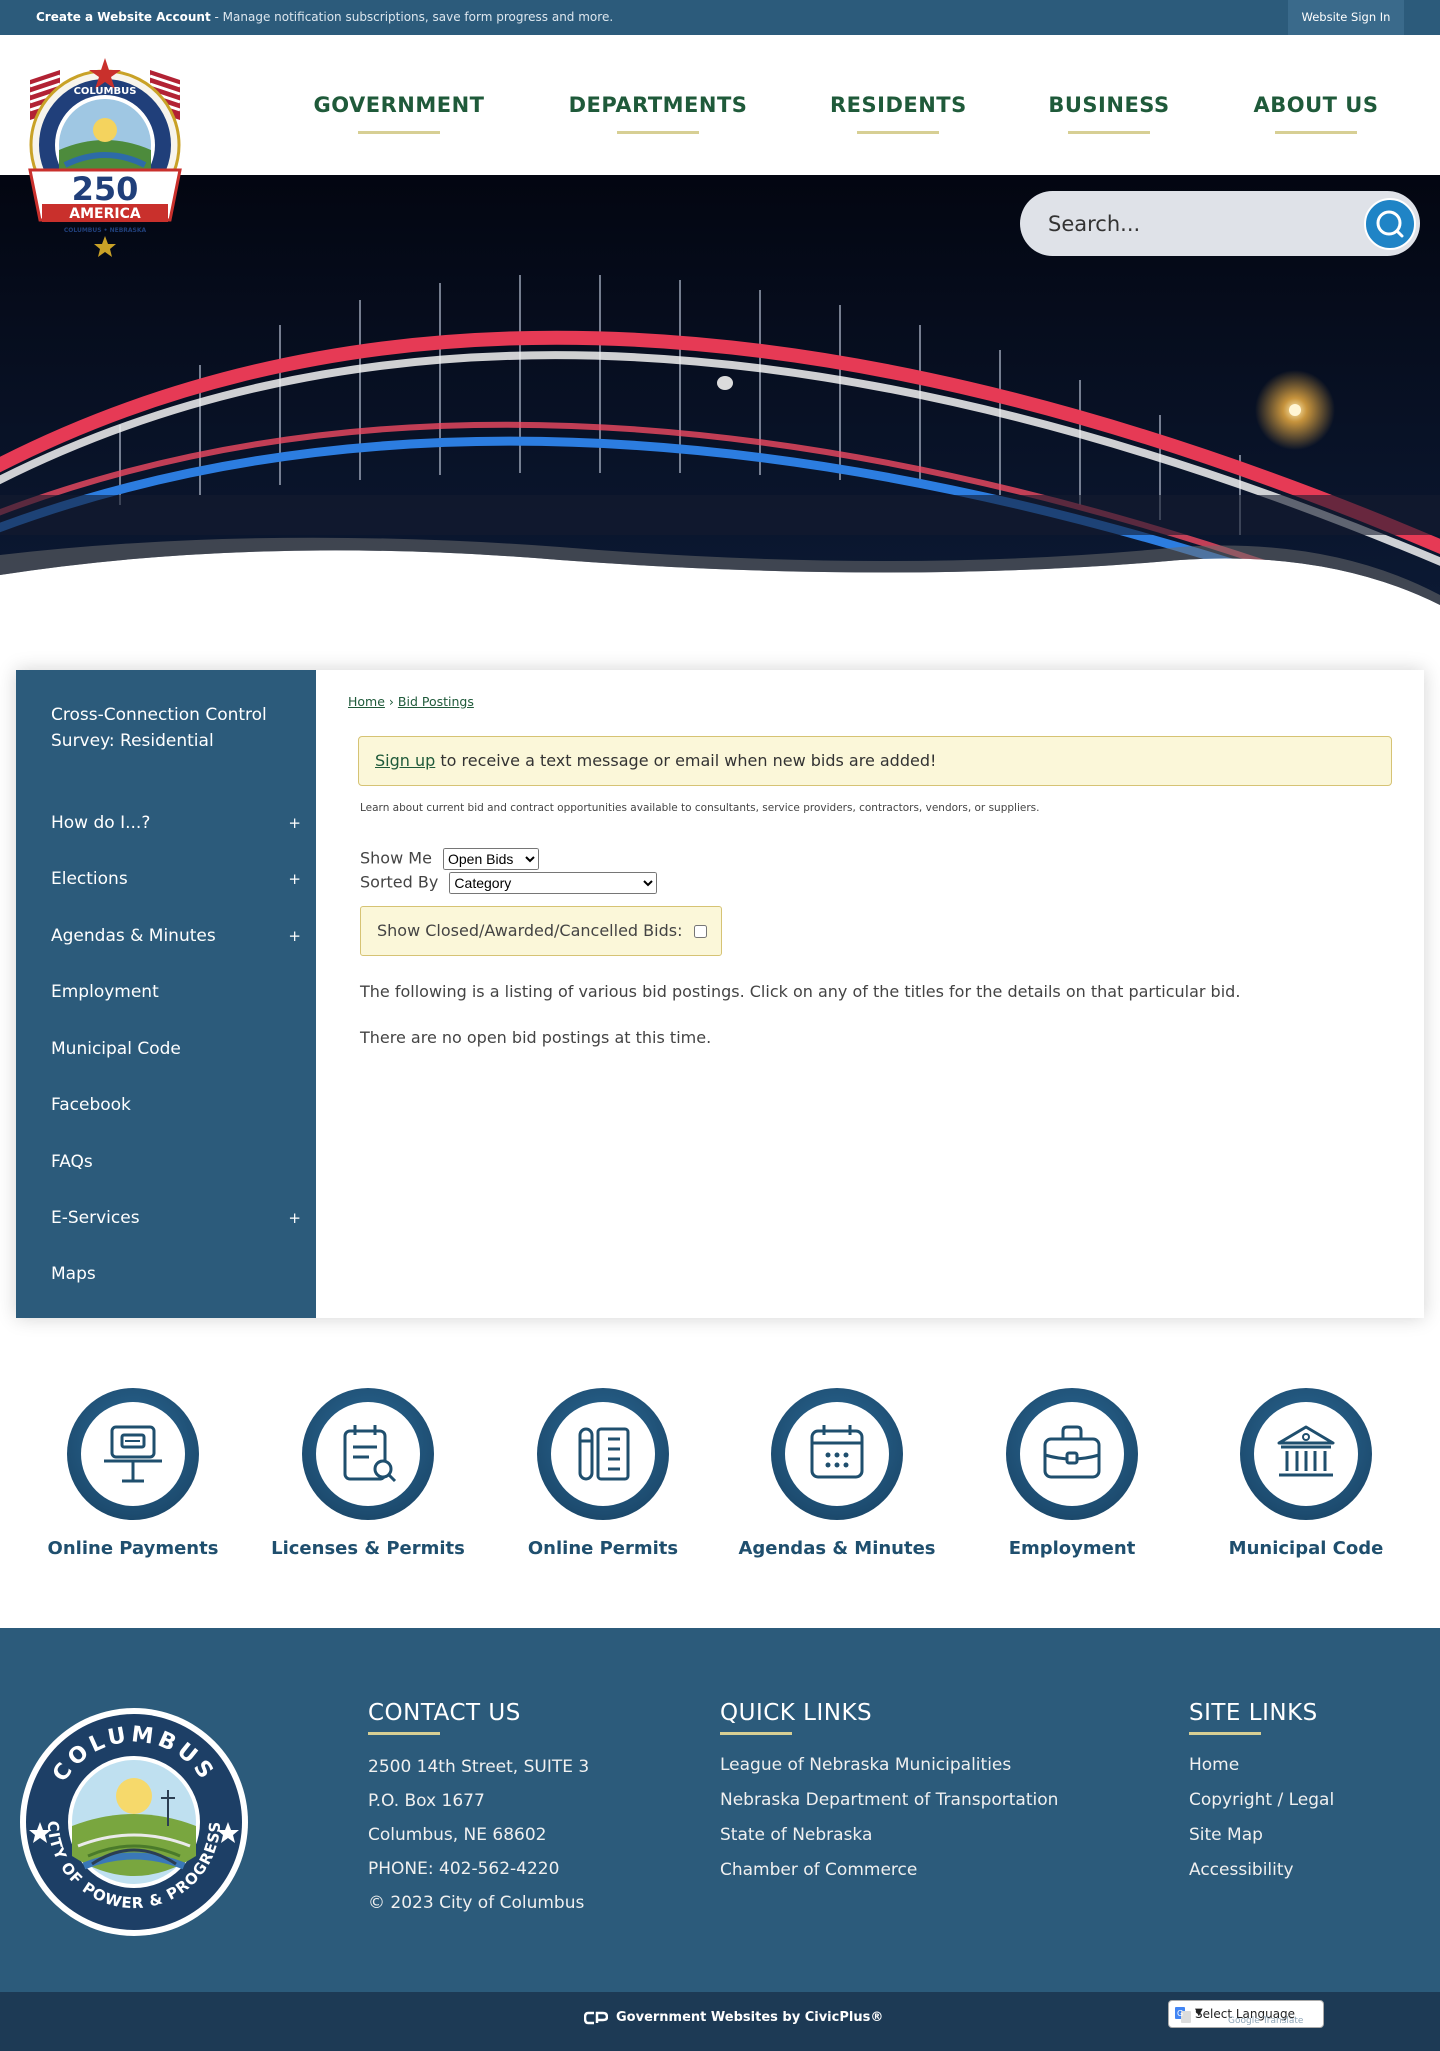 Image resolution: width=1440 pixels, height=2051 pixels. Describe the element at coordinates (476, 1903) in the screenshot. I see `copyright-text: © 2023 City of Columbus` at that location.